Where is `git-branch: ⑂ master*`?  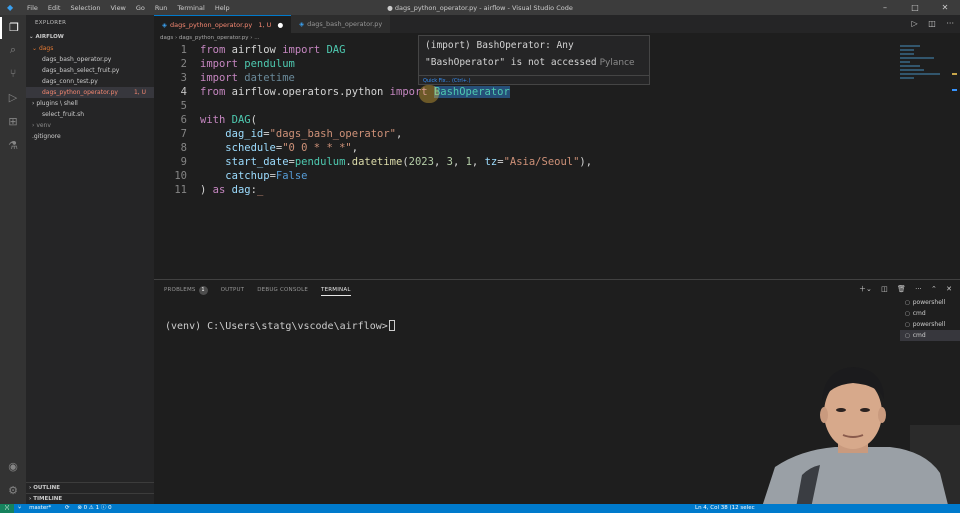
git-branch: ⑂ master* is located at coordinates (37, 508).